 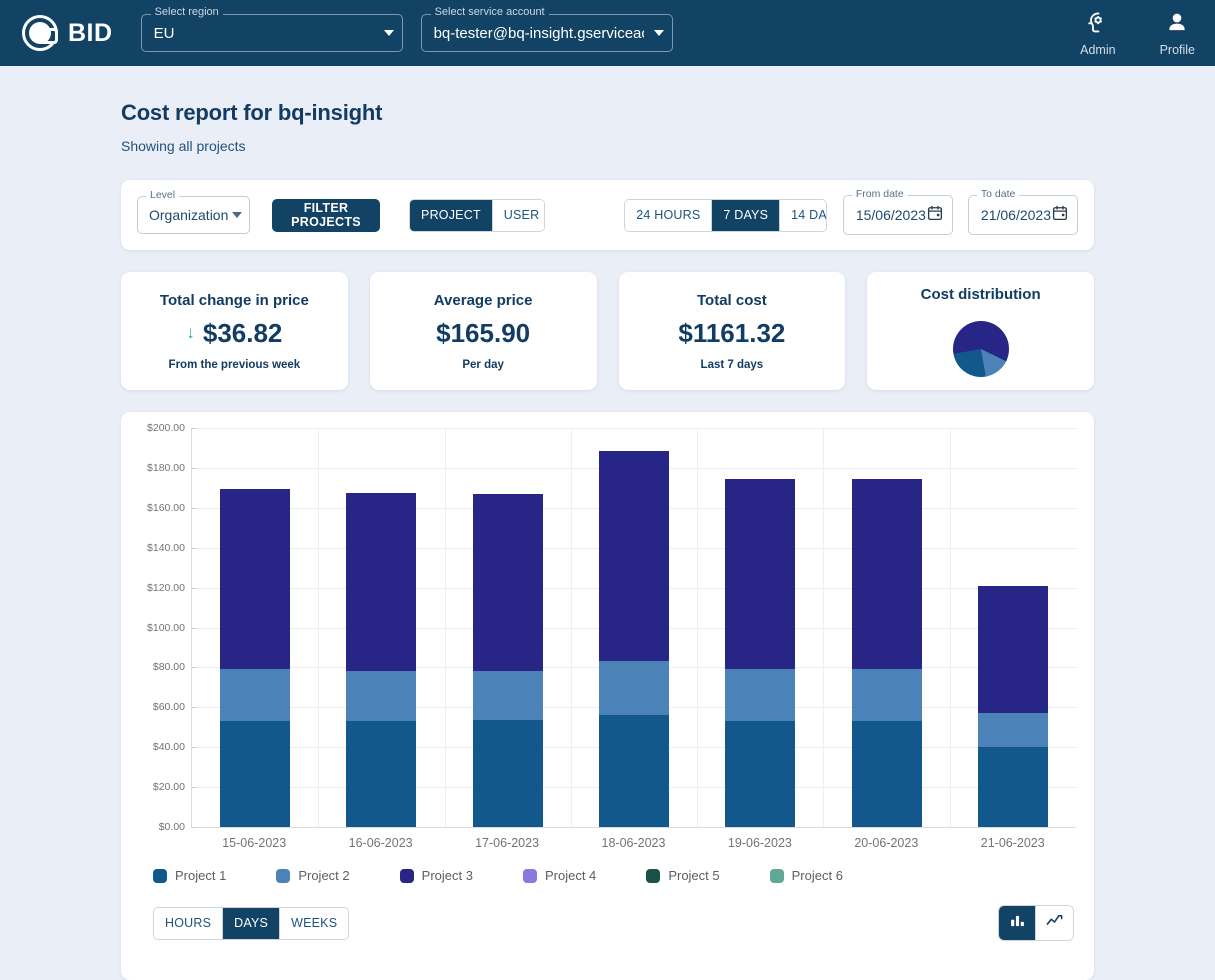 What do you see at coordinates (669, 215) in the screenshot?
I see `range-option-24-hours: 24 HOURS` at bounding box center [669, 215].